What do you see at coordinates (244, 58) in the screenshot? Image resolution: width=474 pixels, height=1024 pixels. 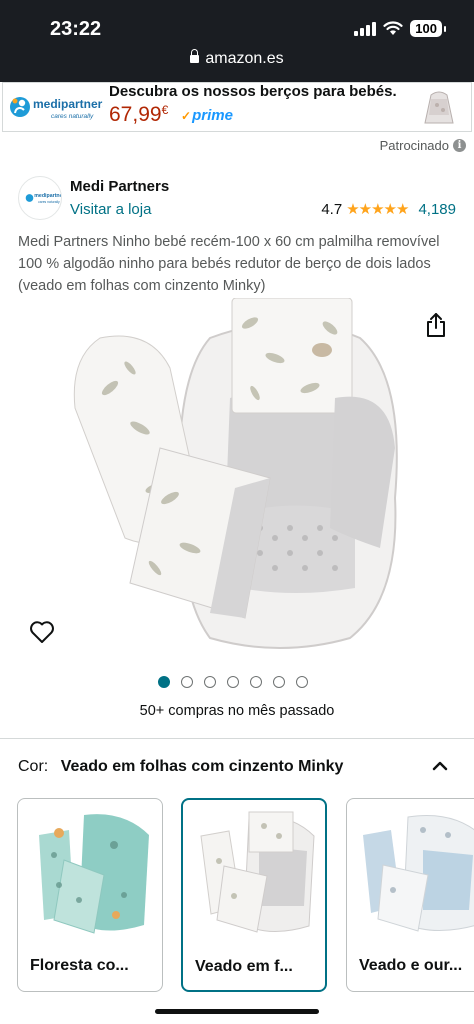 I see `url-text: amazon.es` at bounding box center [244, 58].